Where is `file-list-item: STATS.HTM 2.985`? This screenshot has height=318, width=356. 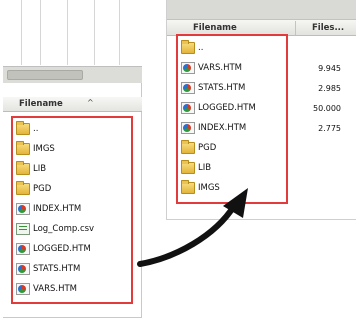 file-list-item: STATS.HTM 2.985 is located at coordinates (261, 88).